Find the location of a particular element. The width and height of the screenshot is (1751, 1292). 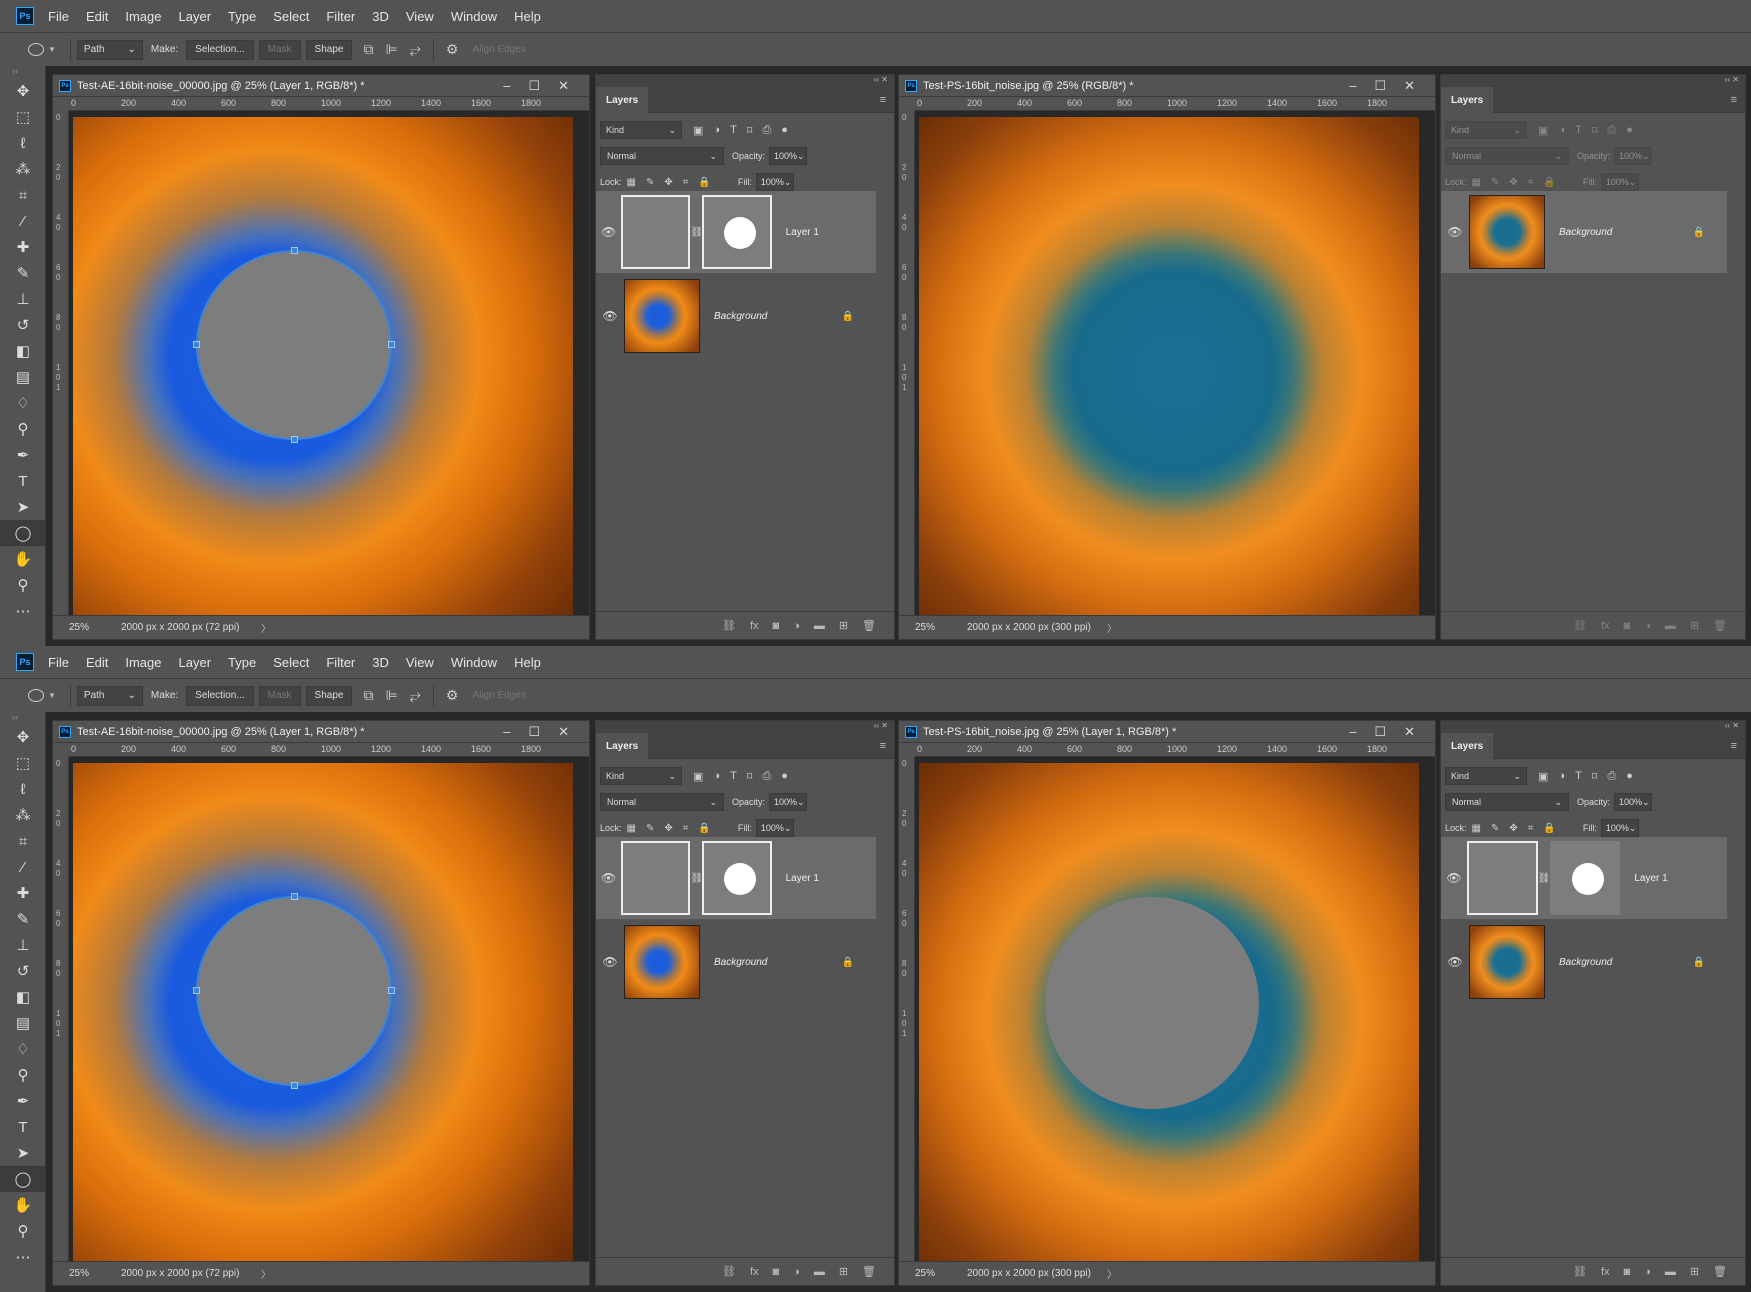

link-layers-icon: ⛓ is located at coordinates (1580, 1271).